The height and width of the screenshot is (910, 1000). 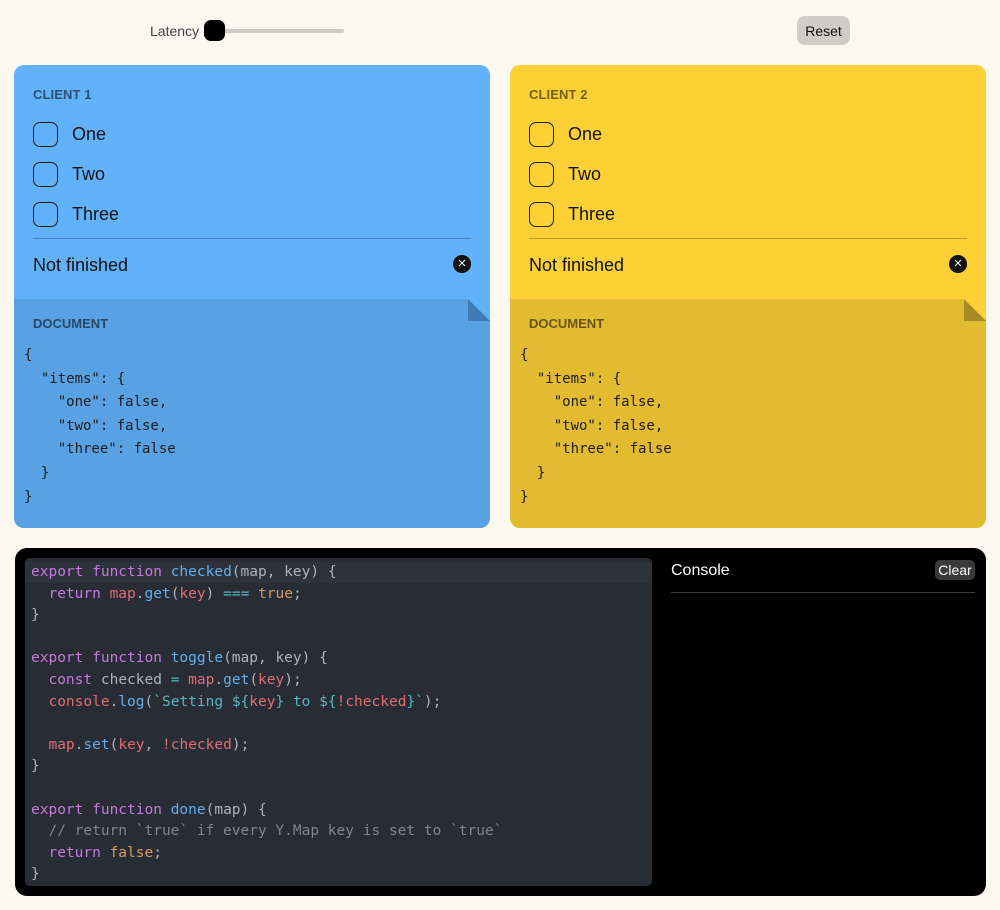 What do you see at coordinates (131, 701) in the screenshot?
I see `code-token: log` at bounding box center [131, 701].